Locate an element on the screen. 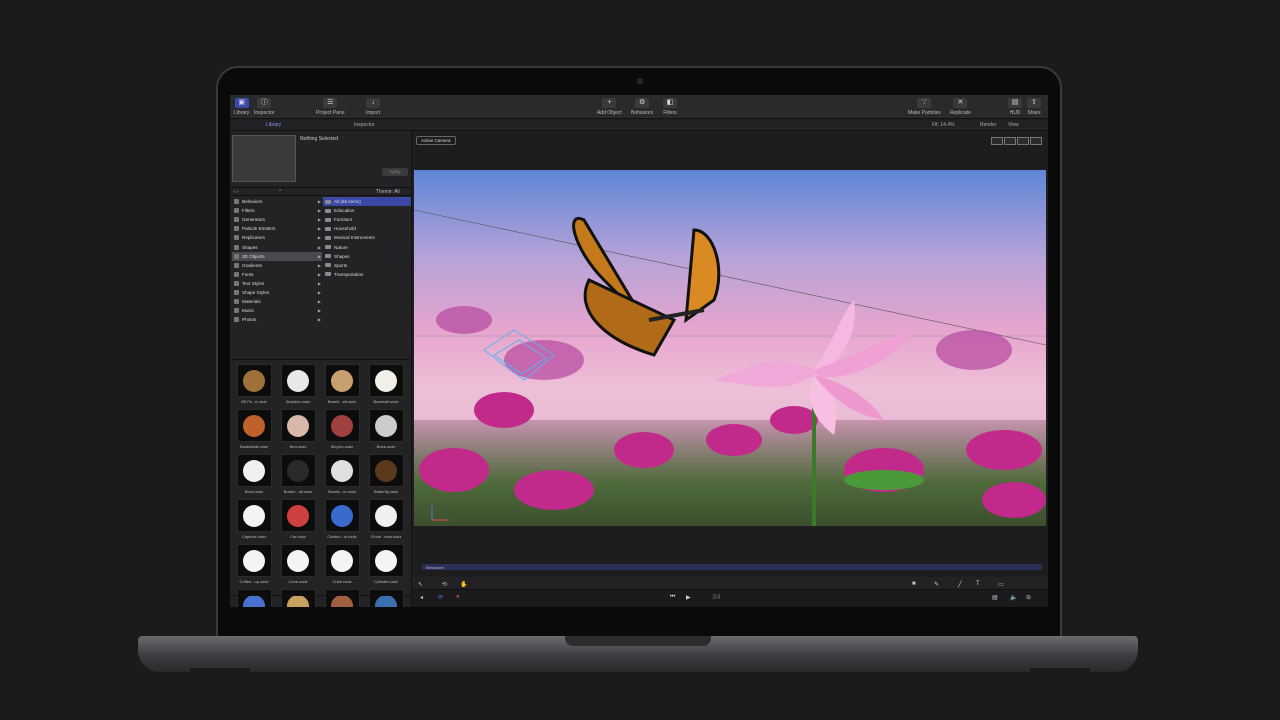  path-popup: ⌃ is located at coordinates (280, 192).